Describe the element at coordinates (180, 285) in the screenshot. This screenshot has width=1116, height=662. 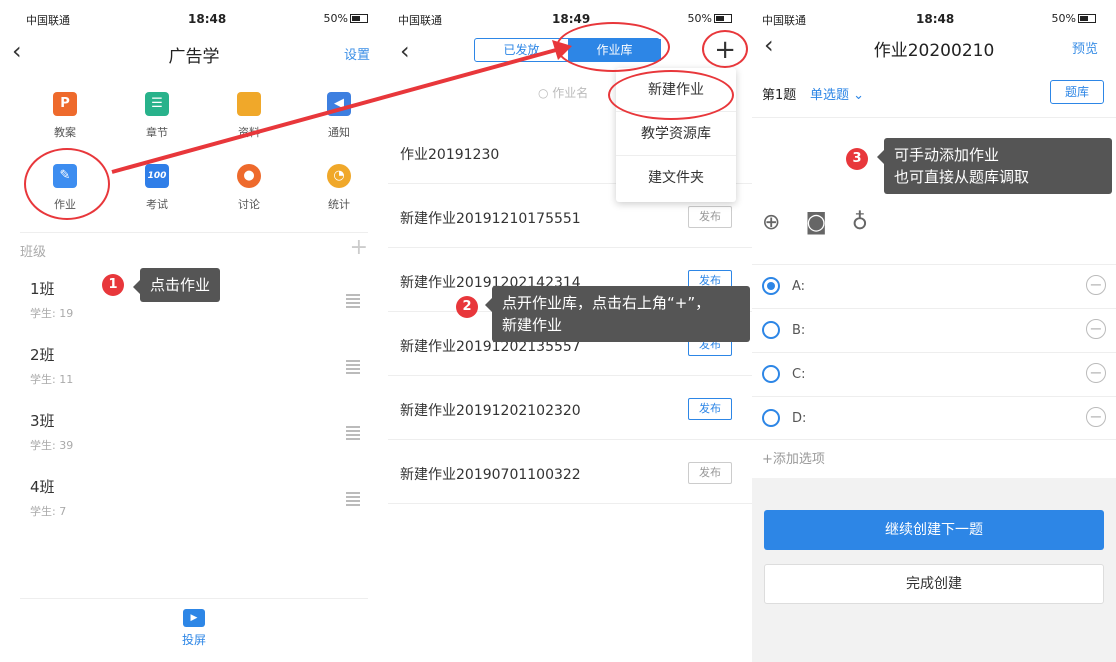
I see `tooltip-text: 点击作业` at that location.